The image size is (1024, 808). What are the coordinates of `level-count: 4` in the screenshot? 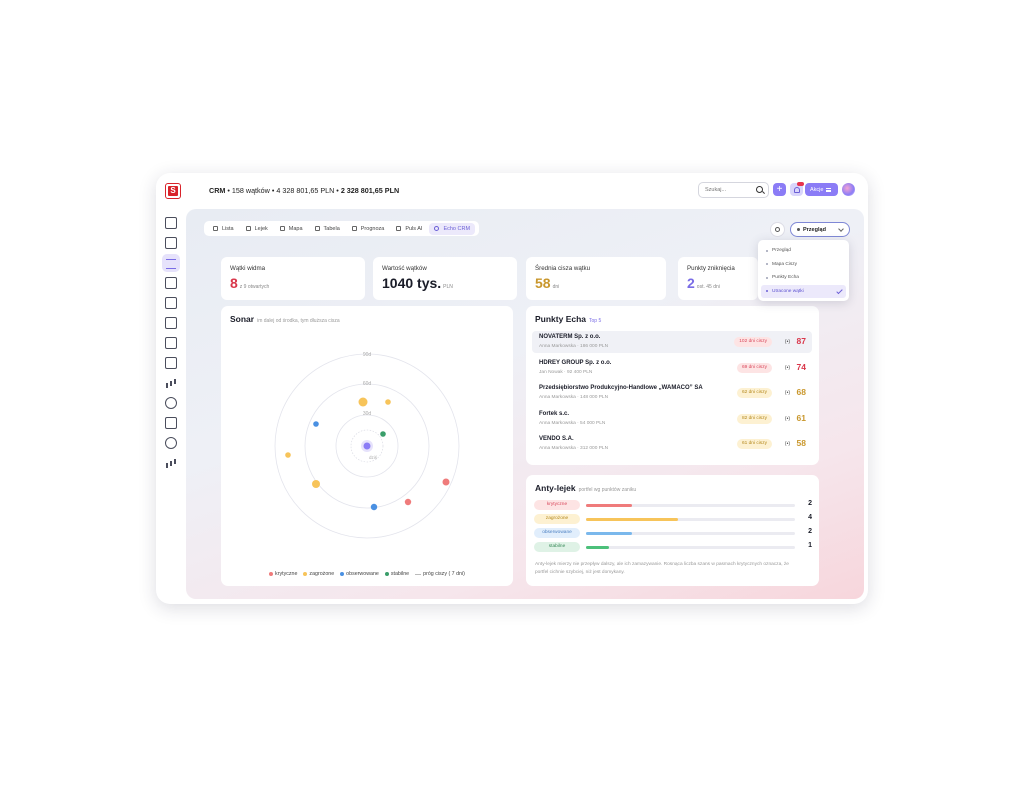 It's located at (810, 517).